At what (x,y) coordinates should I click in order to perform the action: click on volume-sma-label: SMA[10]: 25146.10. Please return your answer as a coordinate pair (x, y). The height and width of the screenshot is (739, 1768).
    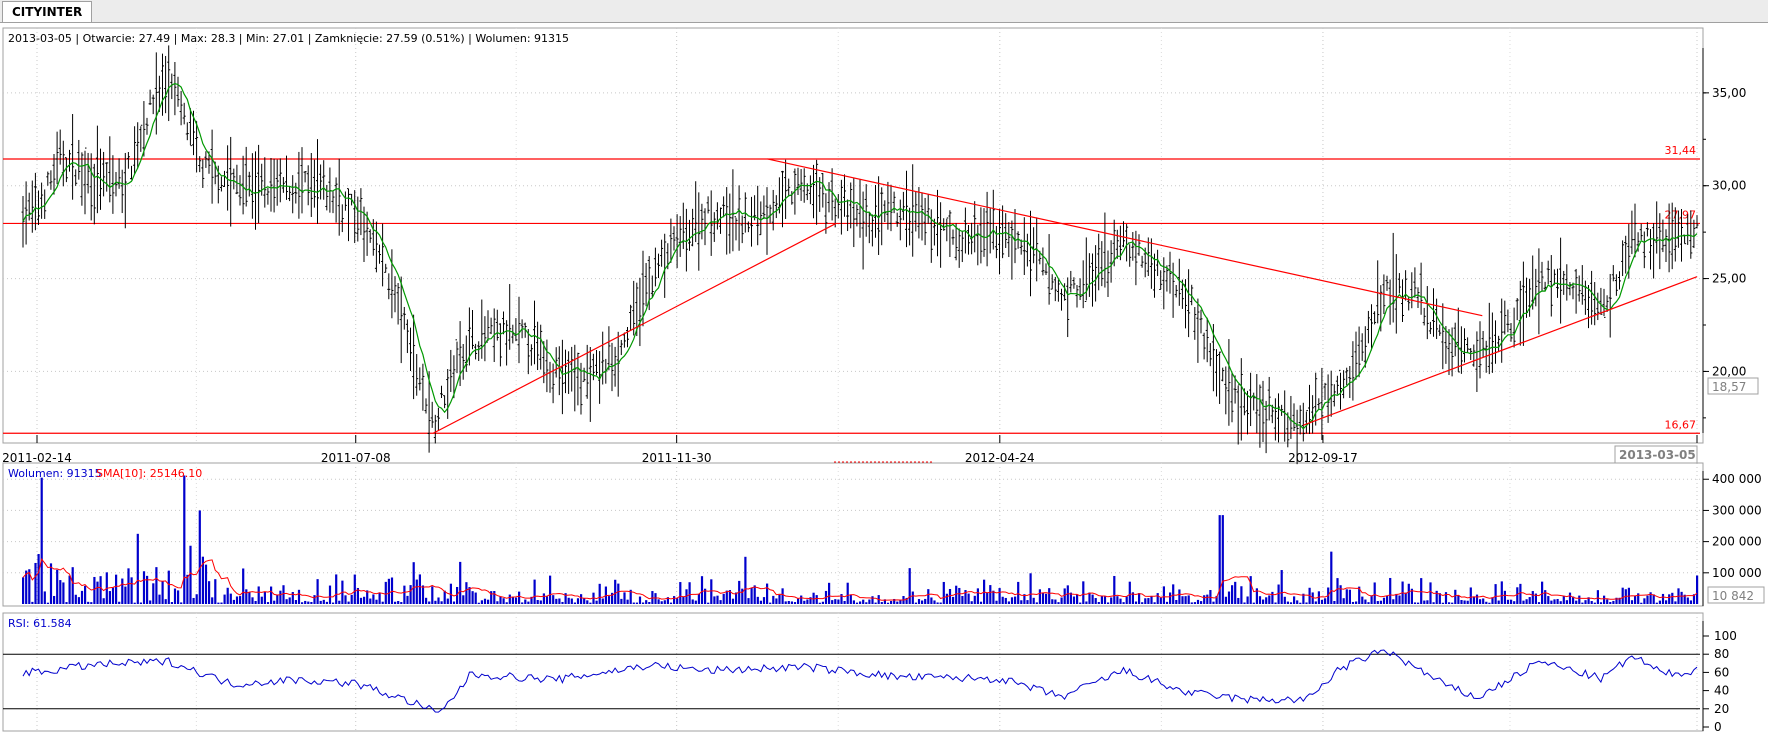
    Looking at the image, I should click on (149, 473).